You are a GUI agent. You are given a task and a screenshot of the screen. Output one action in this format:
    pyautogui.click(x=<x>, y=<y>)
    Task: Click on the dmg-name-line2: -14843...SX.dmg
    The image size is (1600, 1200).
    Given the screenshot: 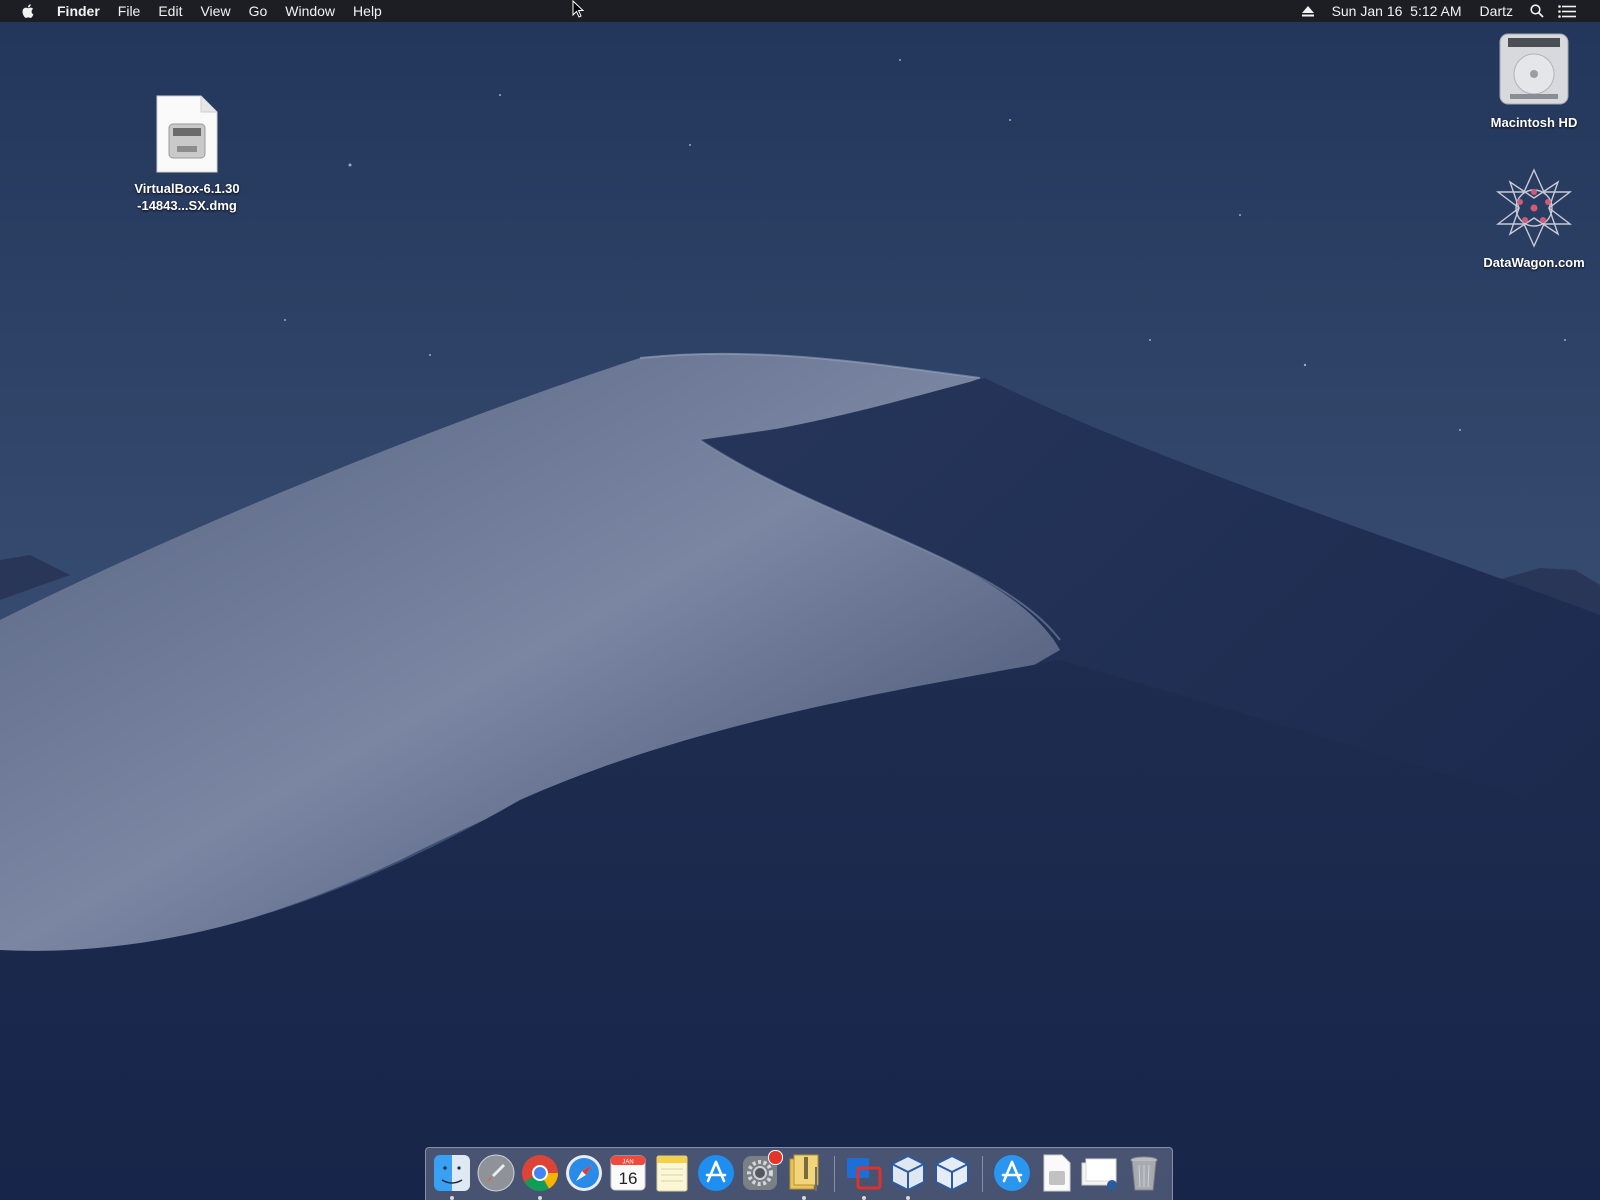 What is the action you would take?
    pyautogui.click(x=187, y=205)
    